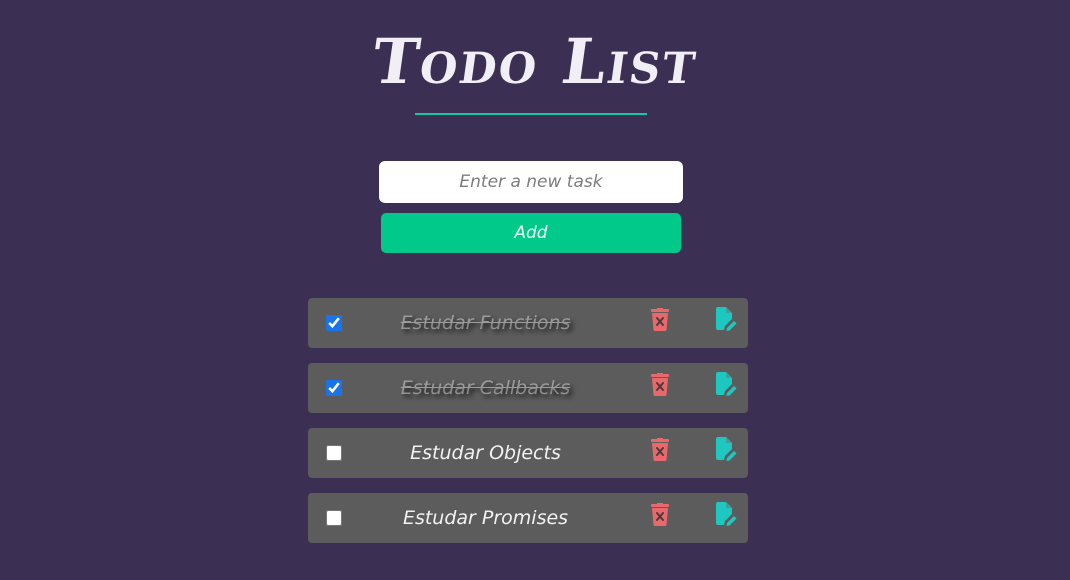  I want to click on page-title: Todo List, so click(535, 61).